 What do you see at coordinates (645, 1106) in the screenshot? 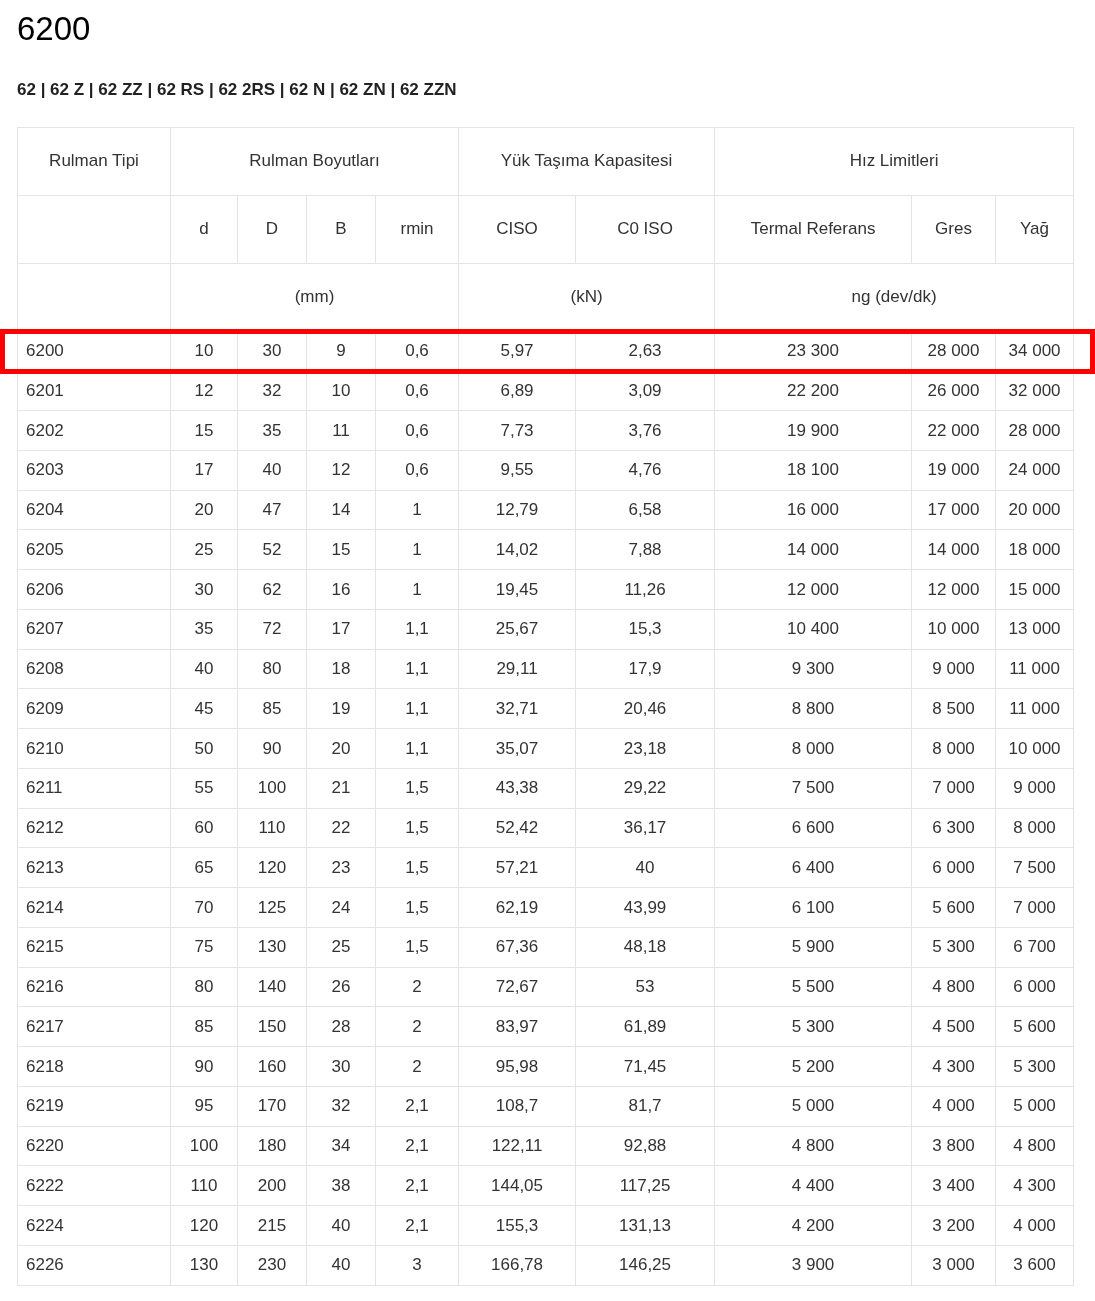
I see `table-cell: 81,7` at bounding box center [645, 1106].